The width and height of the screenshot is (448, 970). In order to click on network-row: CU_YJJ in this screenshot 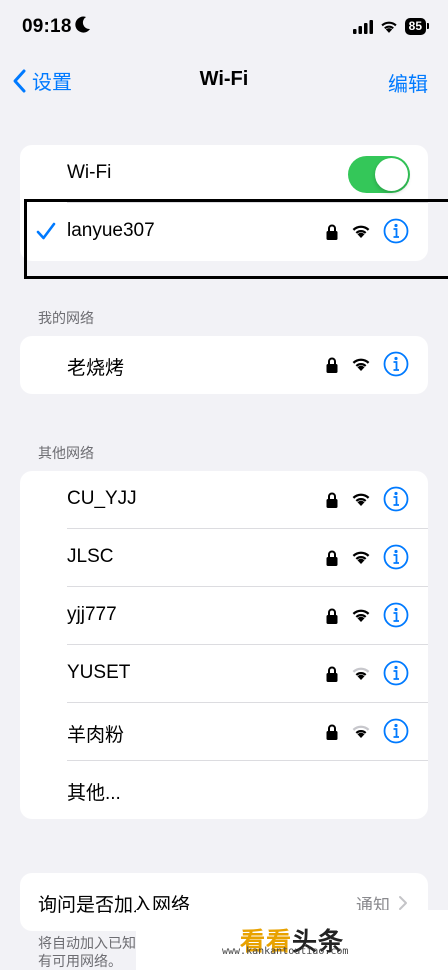, I will do `click(224, 500)`.